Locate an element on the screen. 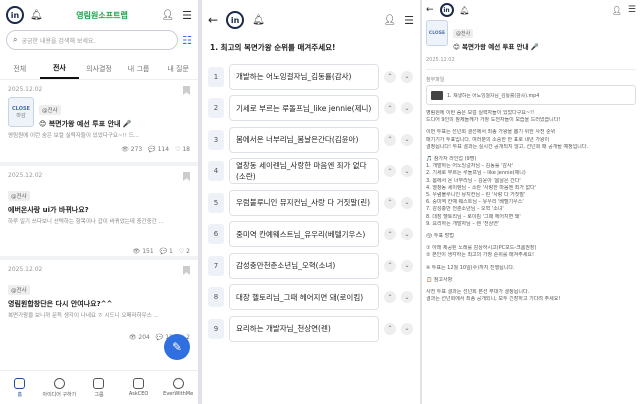  comment-count: 💬 1 is located at coordinates (166, 251).